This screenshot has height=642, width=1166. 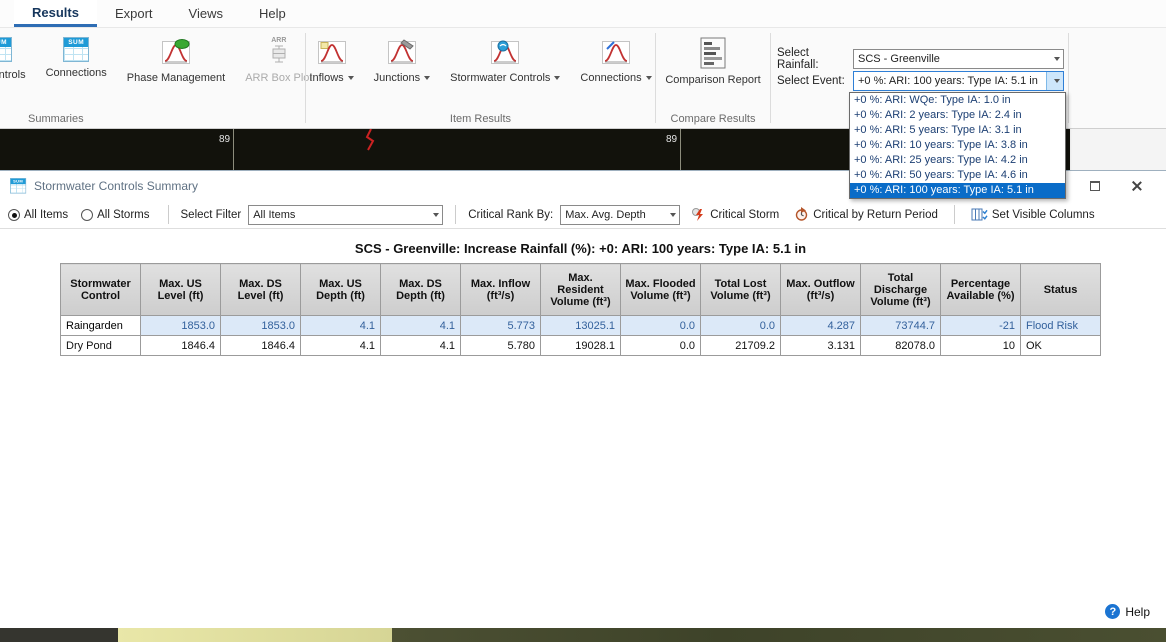 What do you see at coordinates (1137, 611) in the screenshot?
I see `help-label: Help` at bounding box center [1137, 611].